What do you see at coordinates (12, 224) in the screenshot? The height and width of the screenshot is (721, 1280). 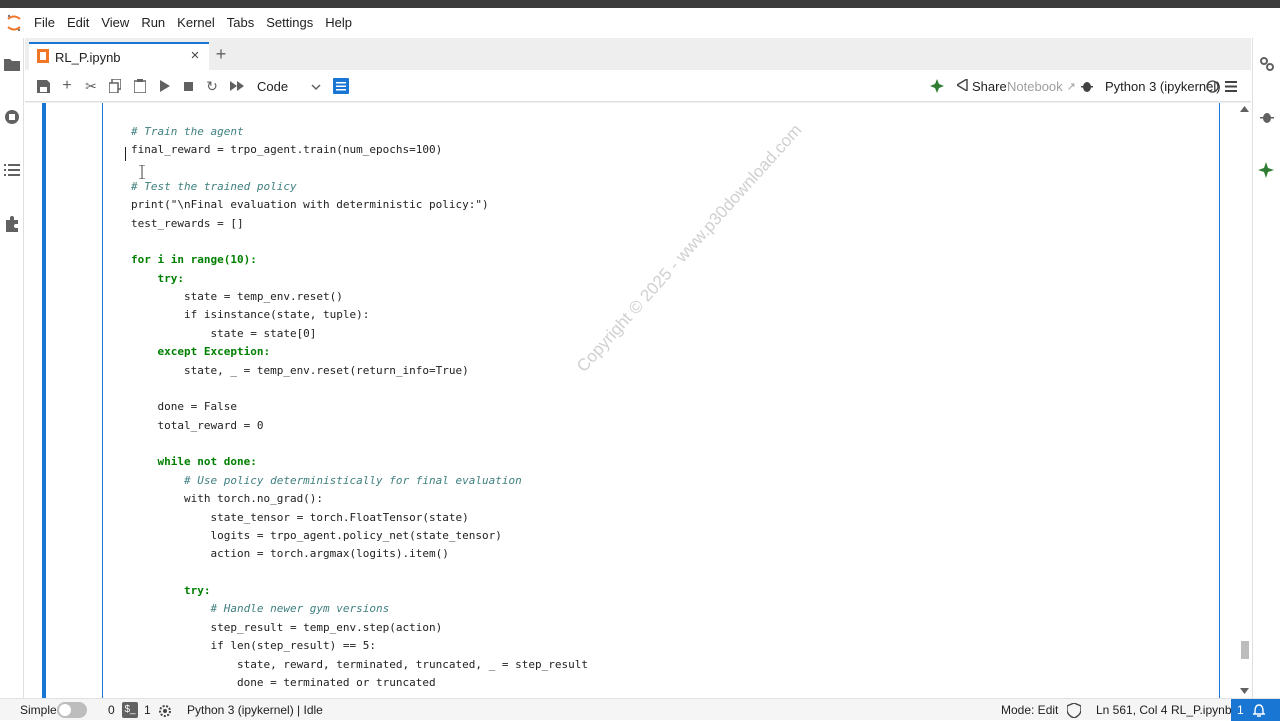 I see `extensions-icon` at bounding box center [12, 224].